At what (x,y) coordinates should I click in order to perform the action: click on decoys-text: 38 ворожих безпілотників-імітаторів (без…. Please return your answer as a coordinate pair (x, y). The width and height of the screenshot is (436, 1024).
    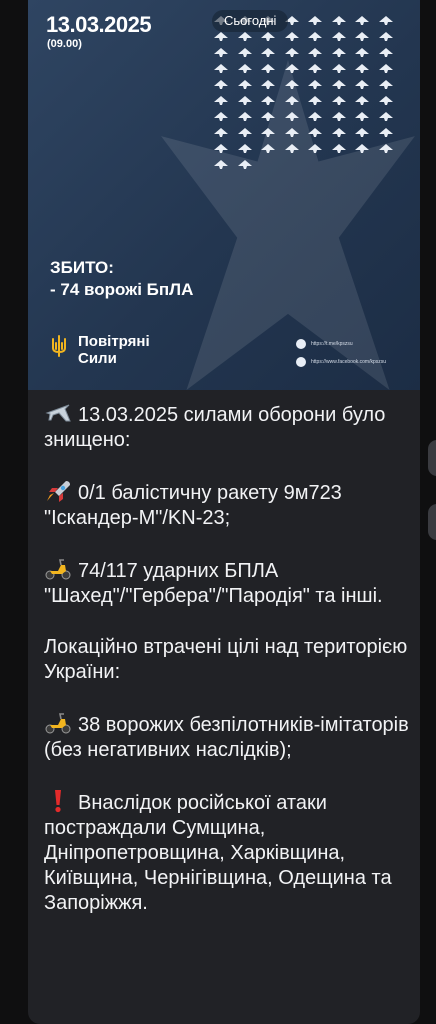
    Looking at the image, I should click on (226, 737).